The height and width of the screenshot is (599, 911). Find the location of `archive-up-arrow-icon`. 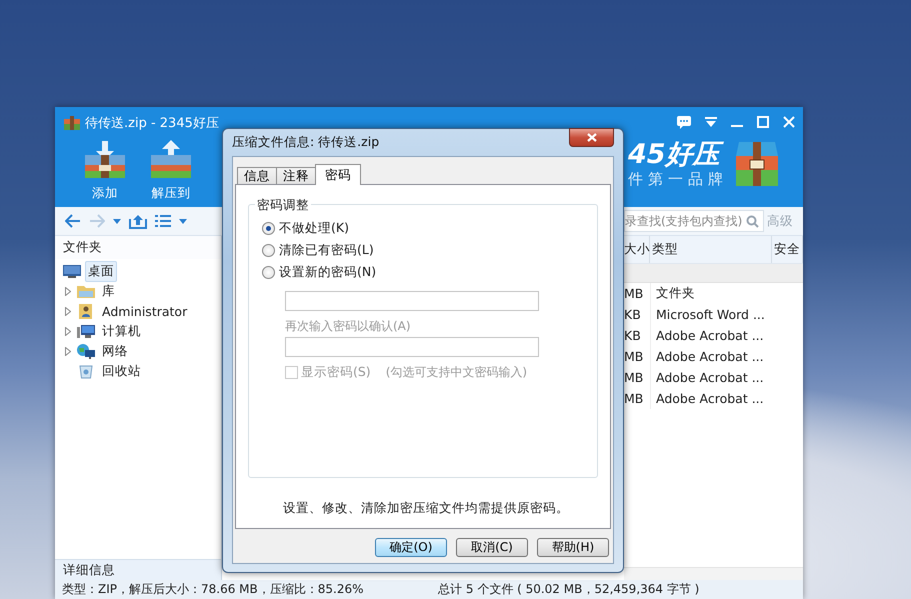

archive-up-arrow-icon is located at coordinates (171, 160).